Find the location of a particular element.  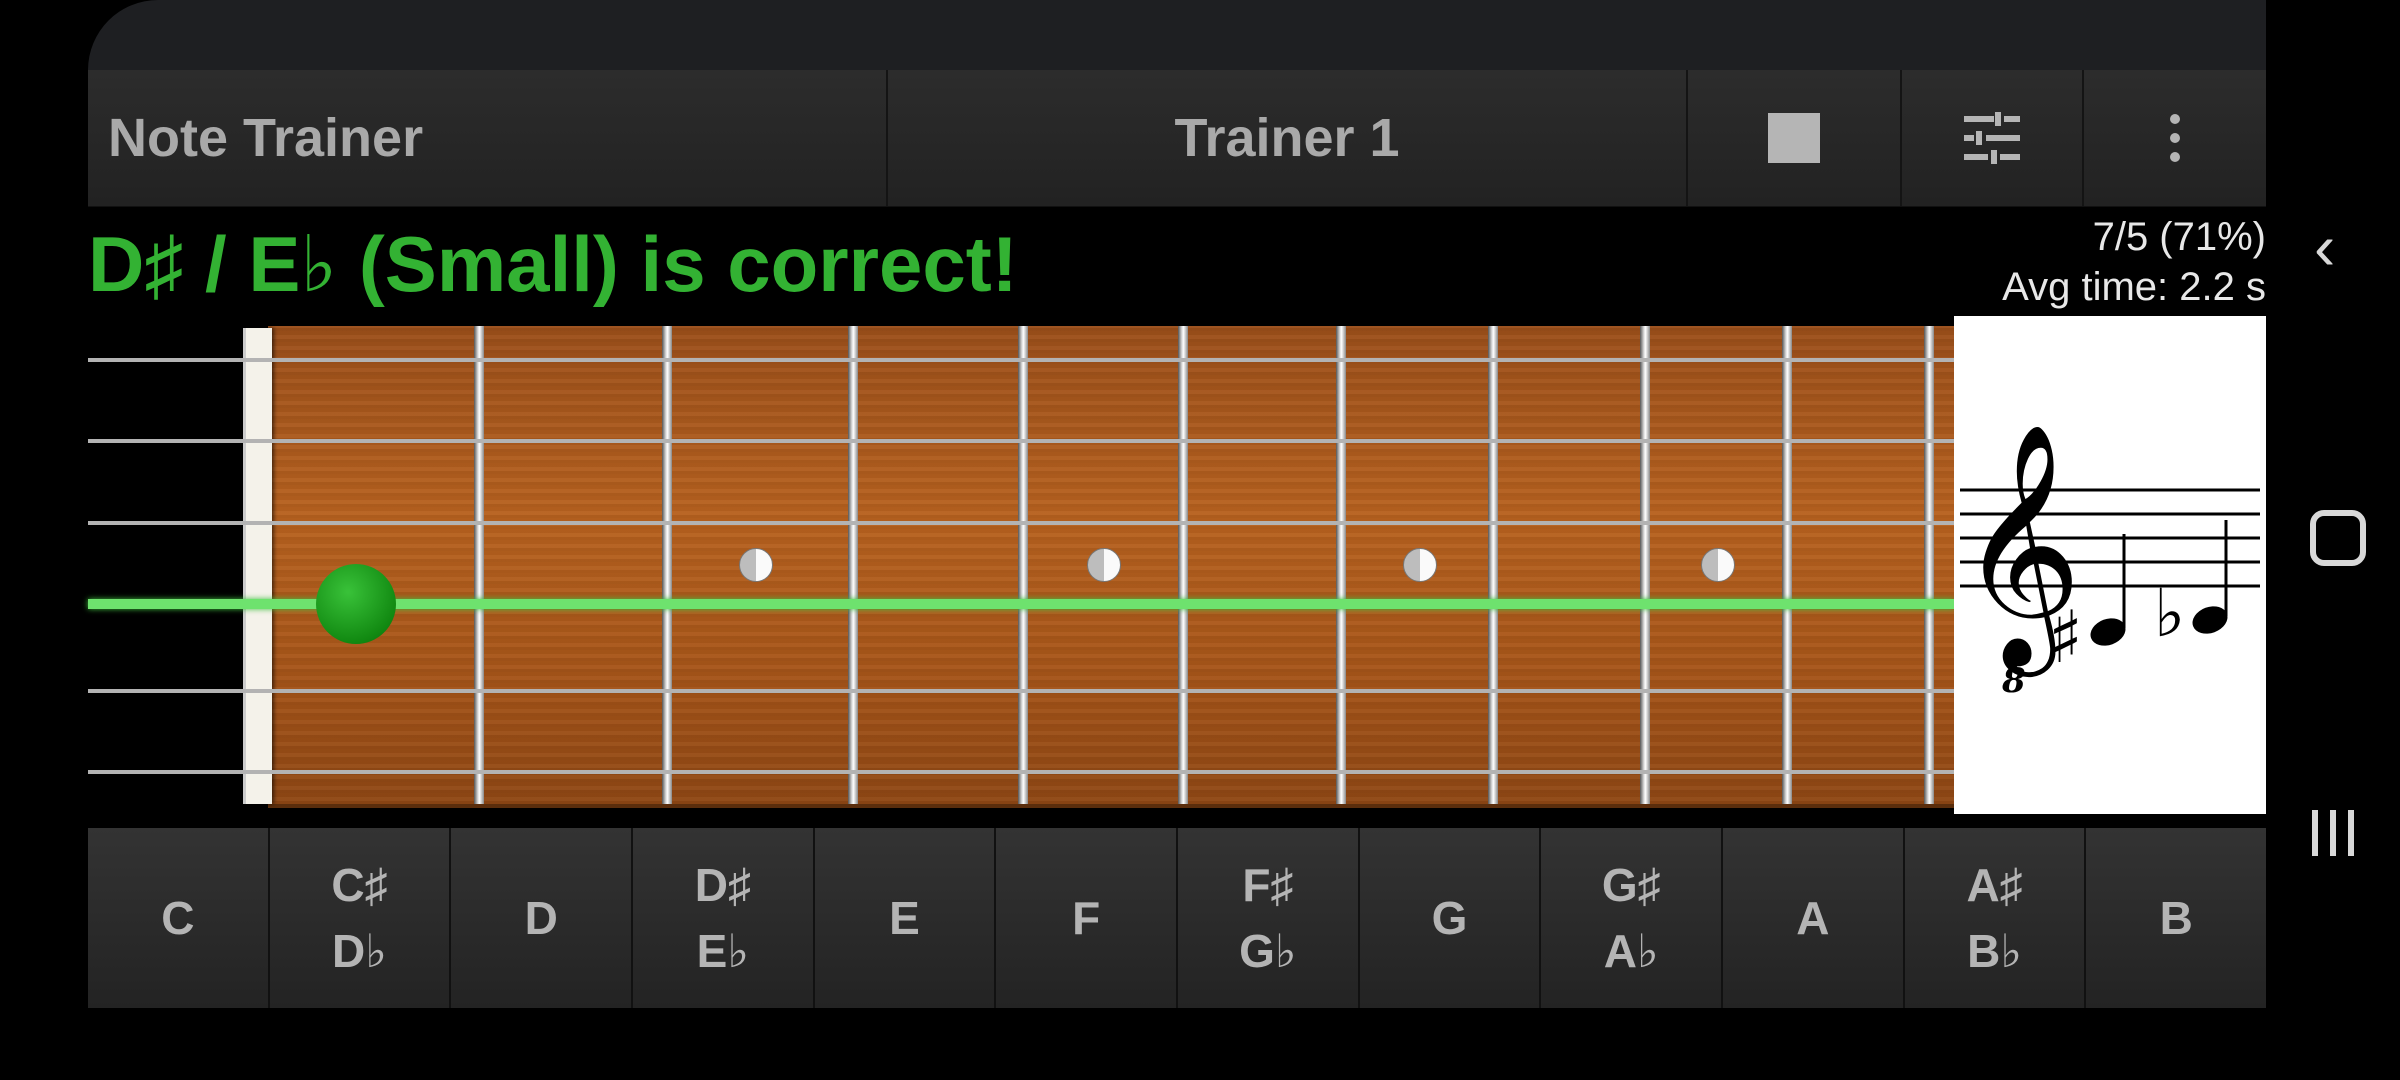

tune-settings-icon is located at coordinates (1992, 138).